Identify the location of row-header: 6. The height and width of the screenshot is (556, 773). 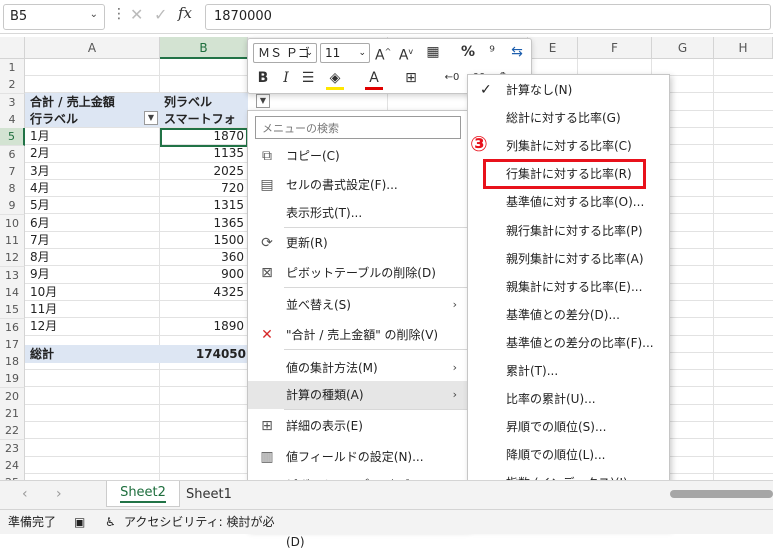
(12, 155).